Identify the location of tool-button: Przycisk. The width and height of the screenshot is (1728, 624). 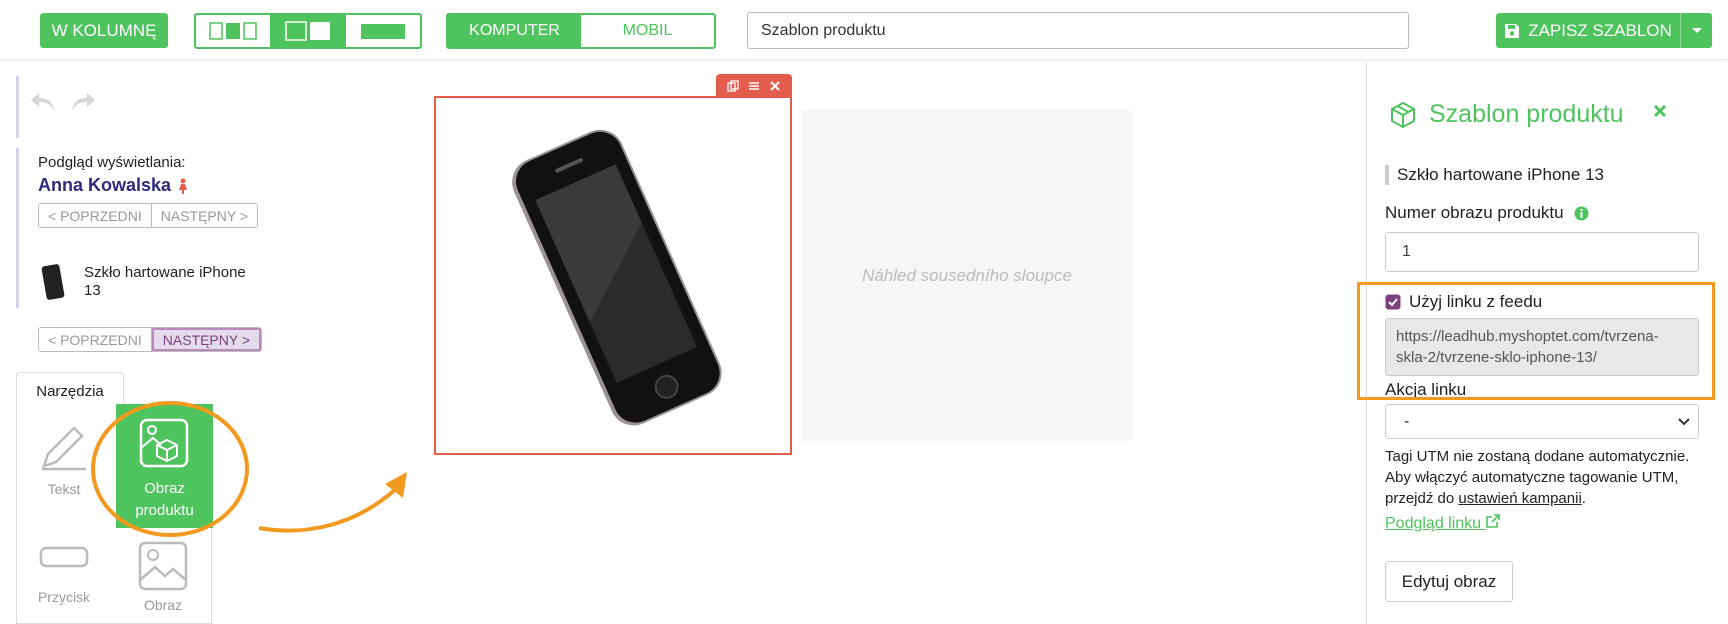
(64, 573).